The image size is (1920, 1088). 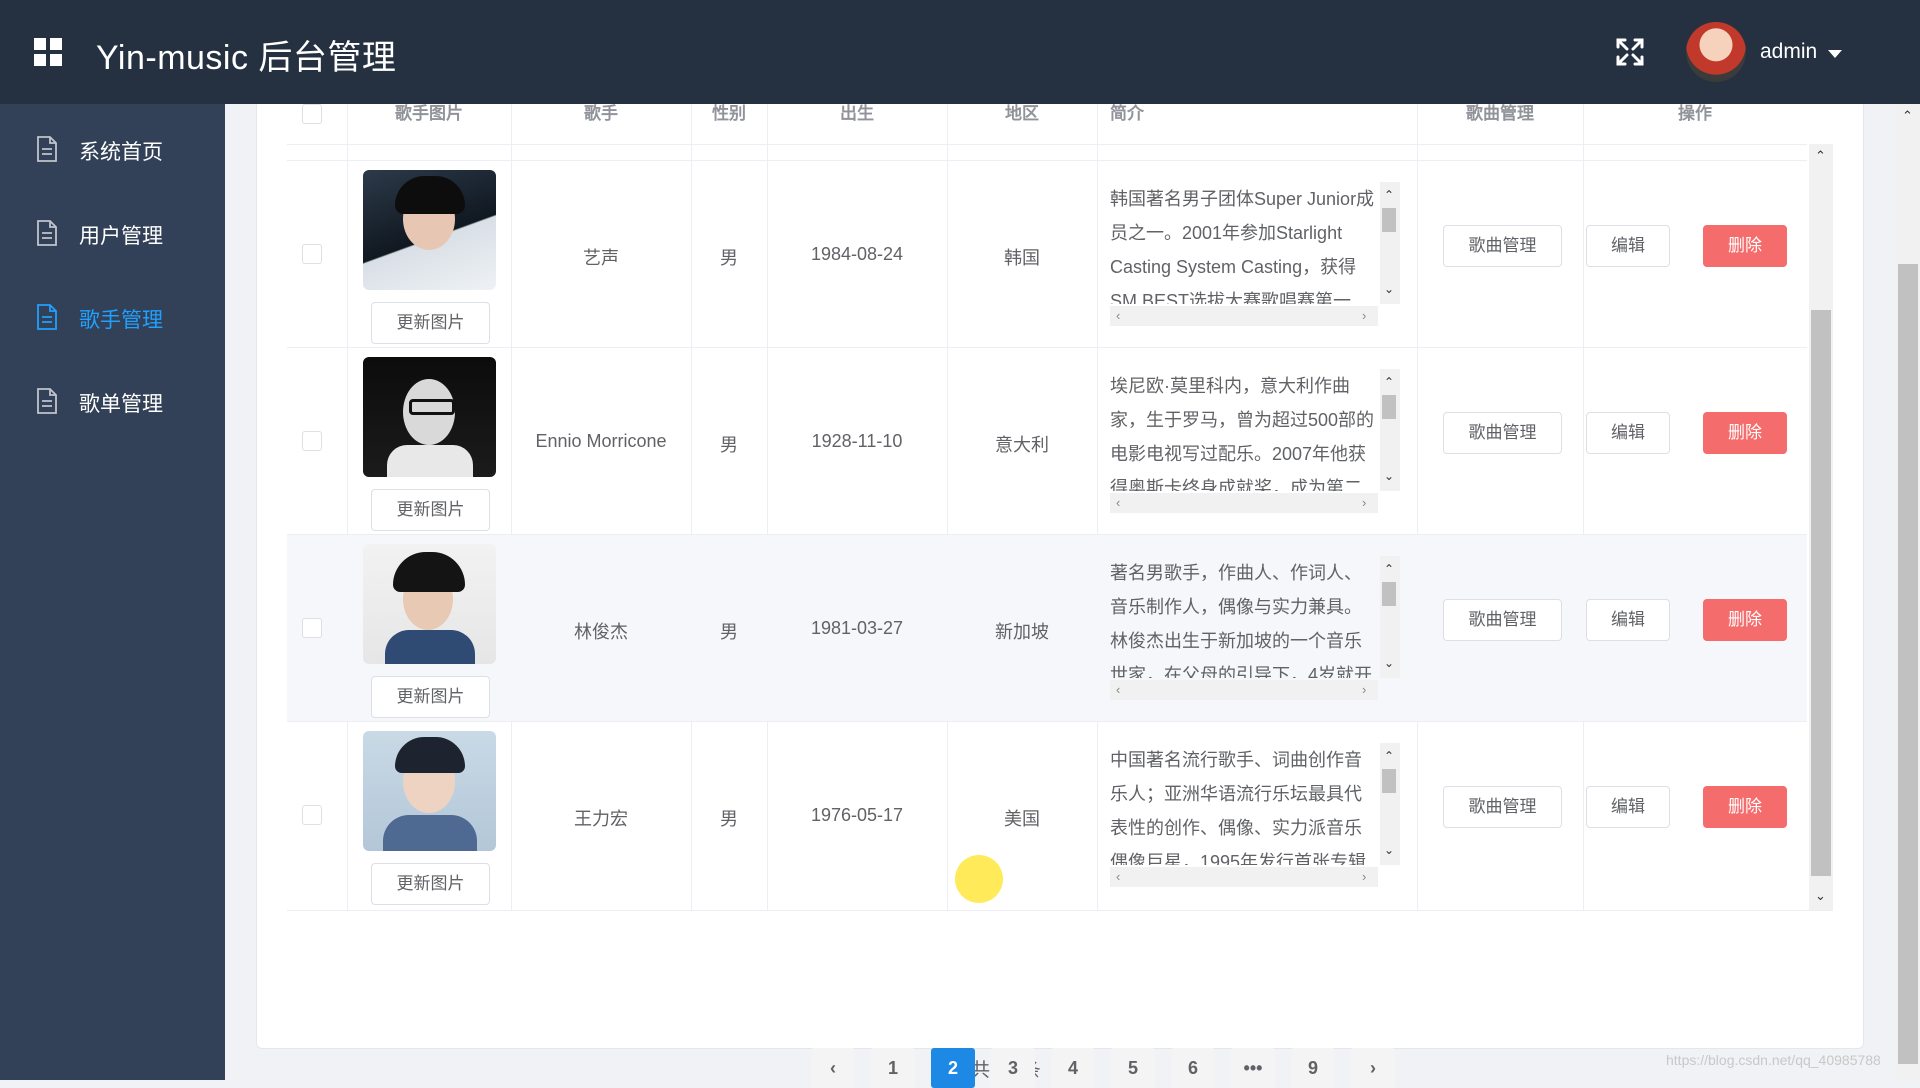 What do you see at coordinates (312, 114) in the screenshot?
I see `select-all-checkbox` at bounding box center [312, 114].